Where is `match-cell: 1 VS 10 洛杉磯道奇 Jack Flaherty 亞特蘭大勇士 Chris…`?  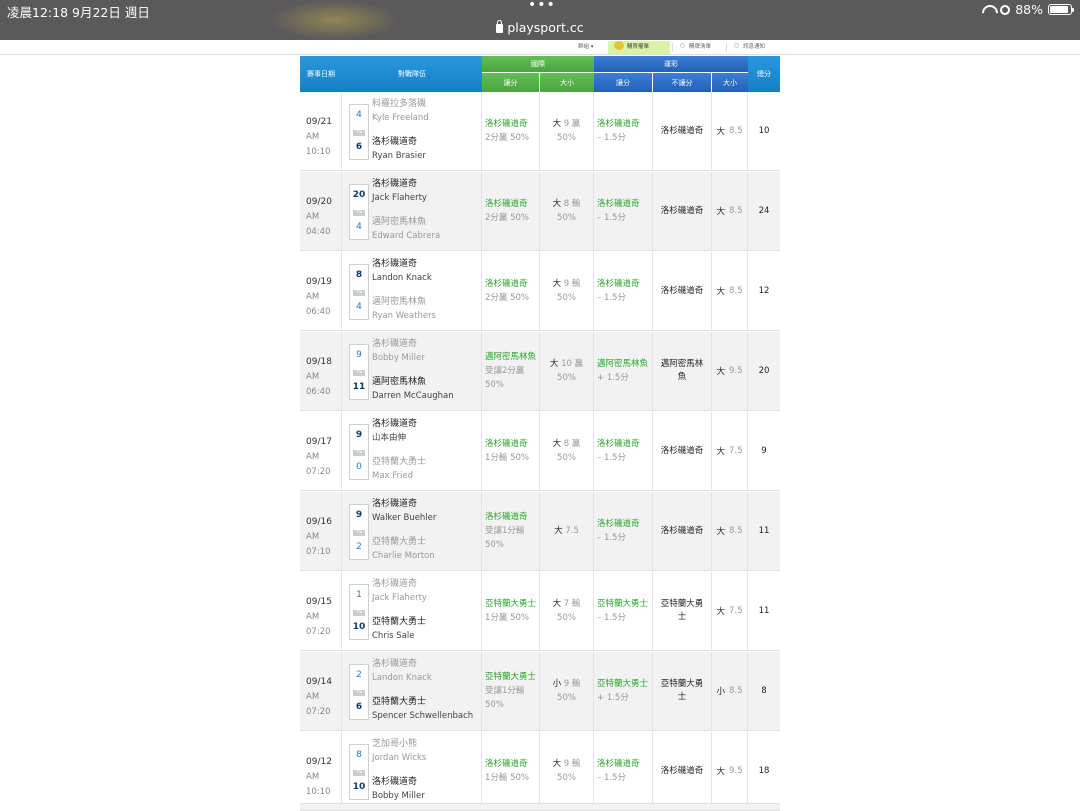 match-cell: 1 VS 10 洛杉磯道奇 Jack Flaherty 亞特蘭大勇士 Chris… is located at coordinates (412, 611).